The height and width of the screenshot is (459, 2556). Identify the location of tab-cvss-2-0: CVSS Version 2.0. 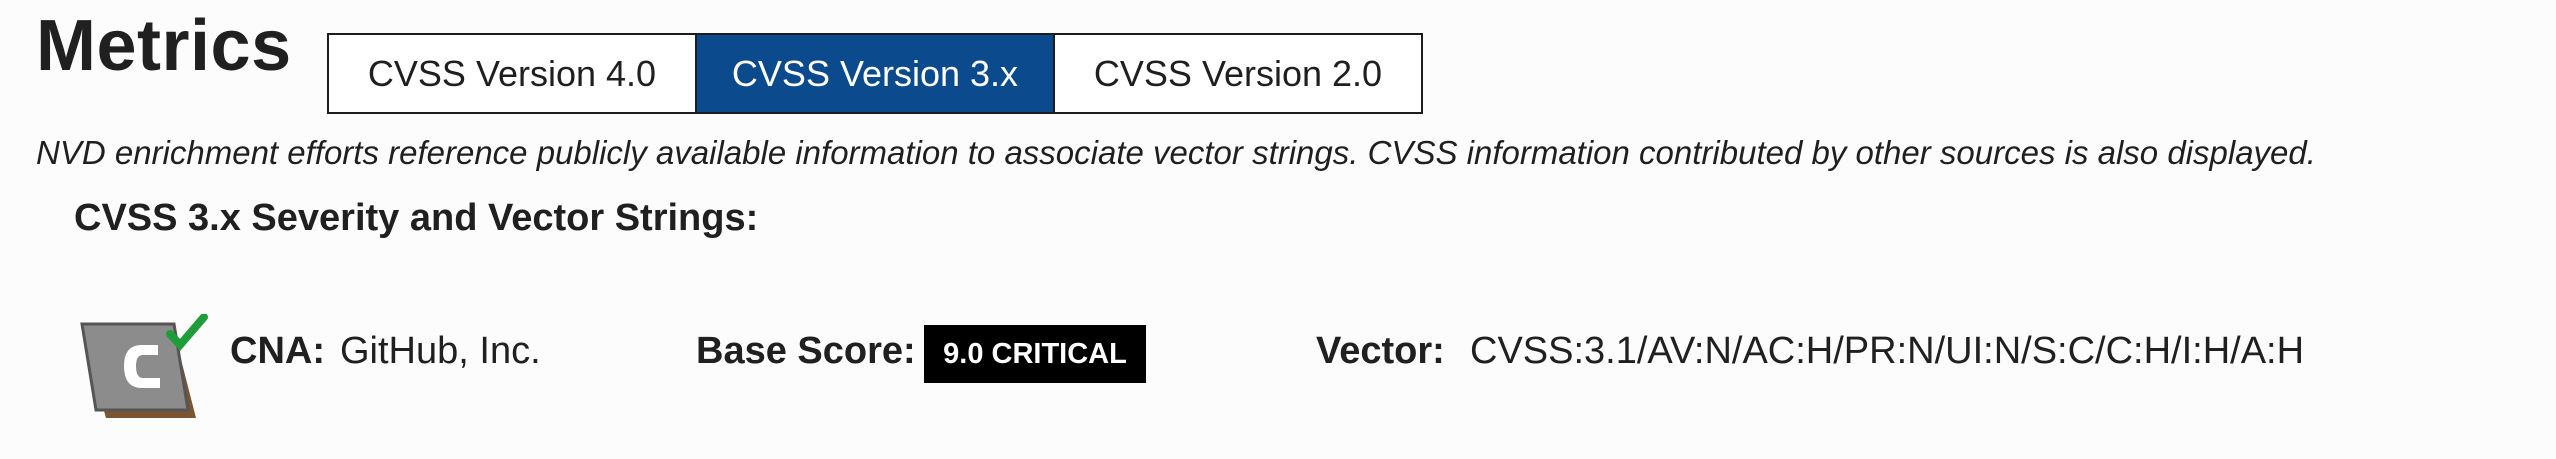
(1238, 73).